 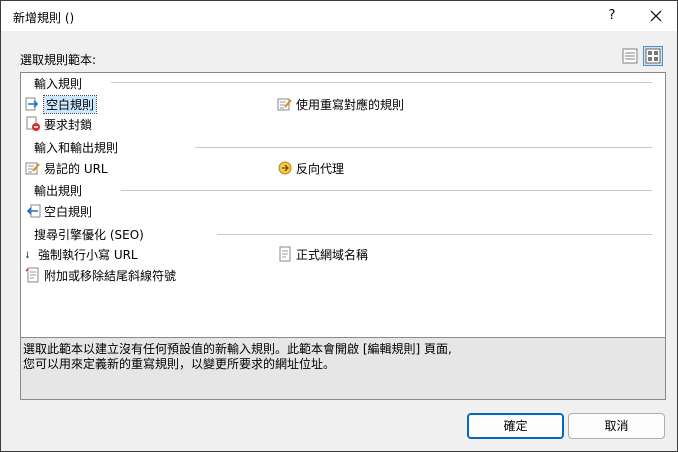 I want to click on template-label: 反向代理, so click(x=320, y=168).